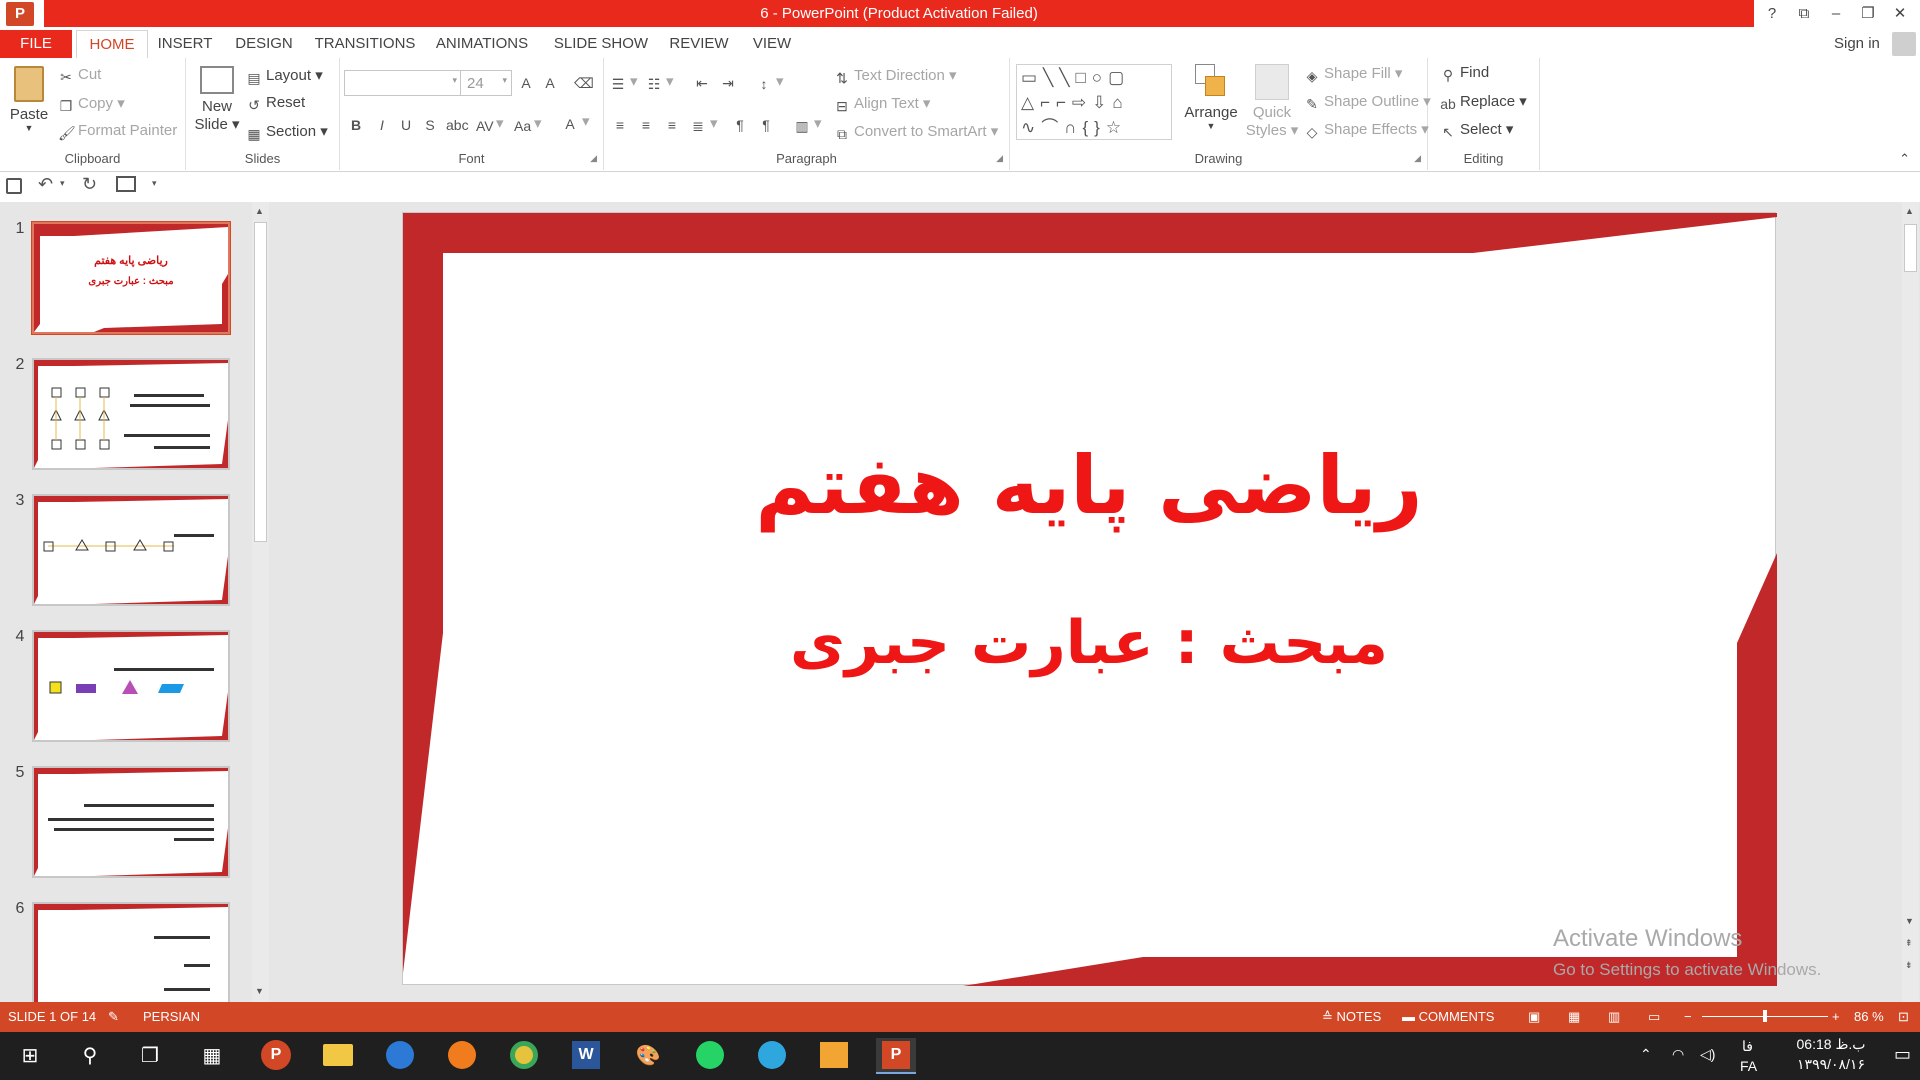  I want to click on comments-button: ▬ COMMENTS, so click(1448, 1017).